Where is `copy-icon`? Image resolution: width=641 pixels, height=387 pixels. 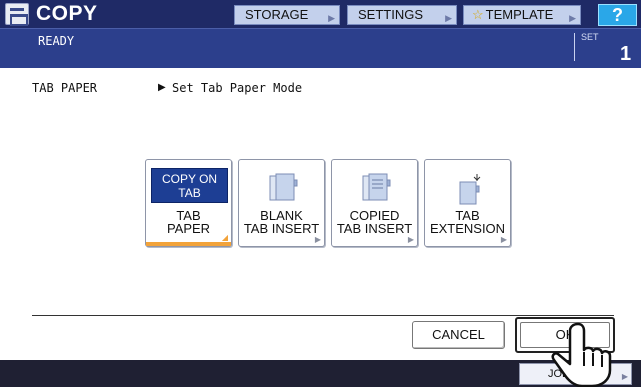
copy-icon is located at coordinates (17, 14).